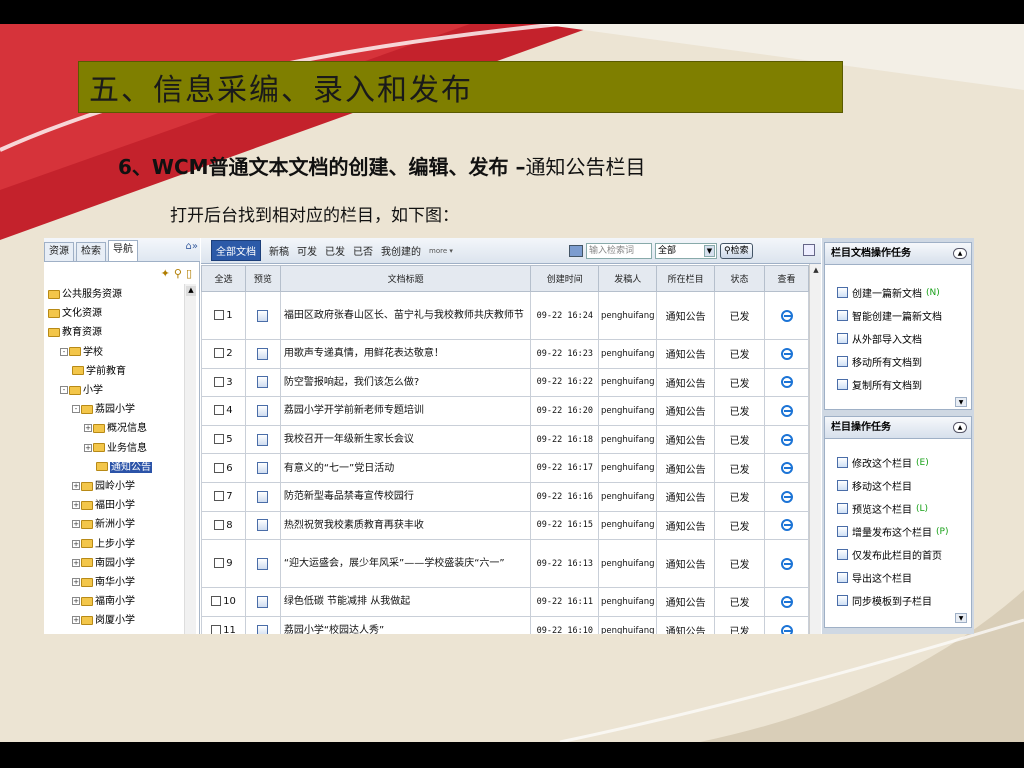  I want to click on tab-resources: 资源, so click(59, 251).